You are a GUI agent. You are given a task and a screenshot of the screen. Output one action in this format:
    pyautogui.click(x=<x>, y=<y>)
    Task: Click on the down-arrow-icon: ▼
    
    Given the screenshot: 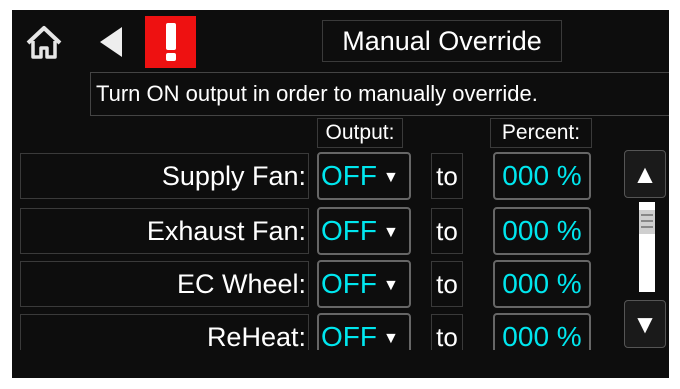 What is the action you would take?
    pyautogui.click(x=645, y=323)
    